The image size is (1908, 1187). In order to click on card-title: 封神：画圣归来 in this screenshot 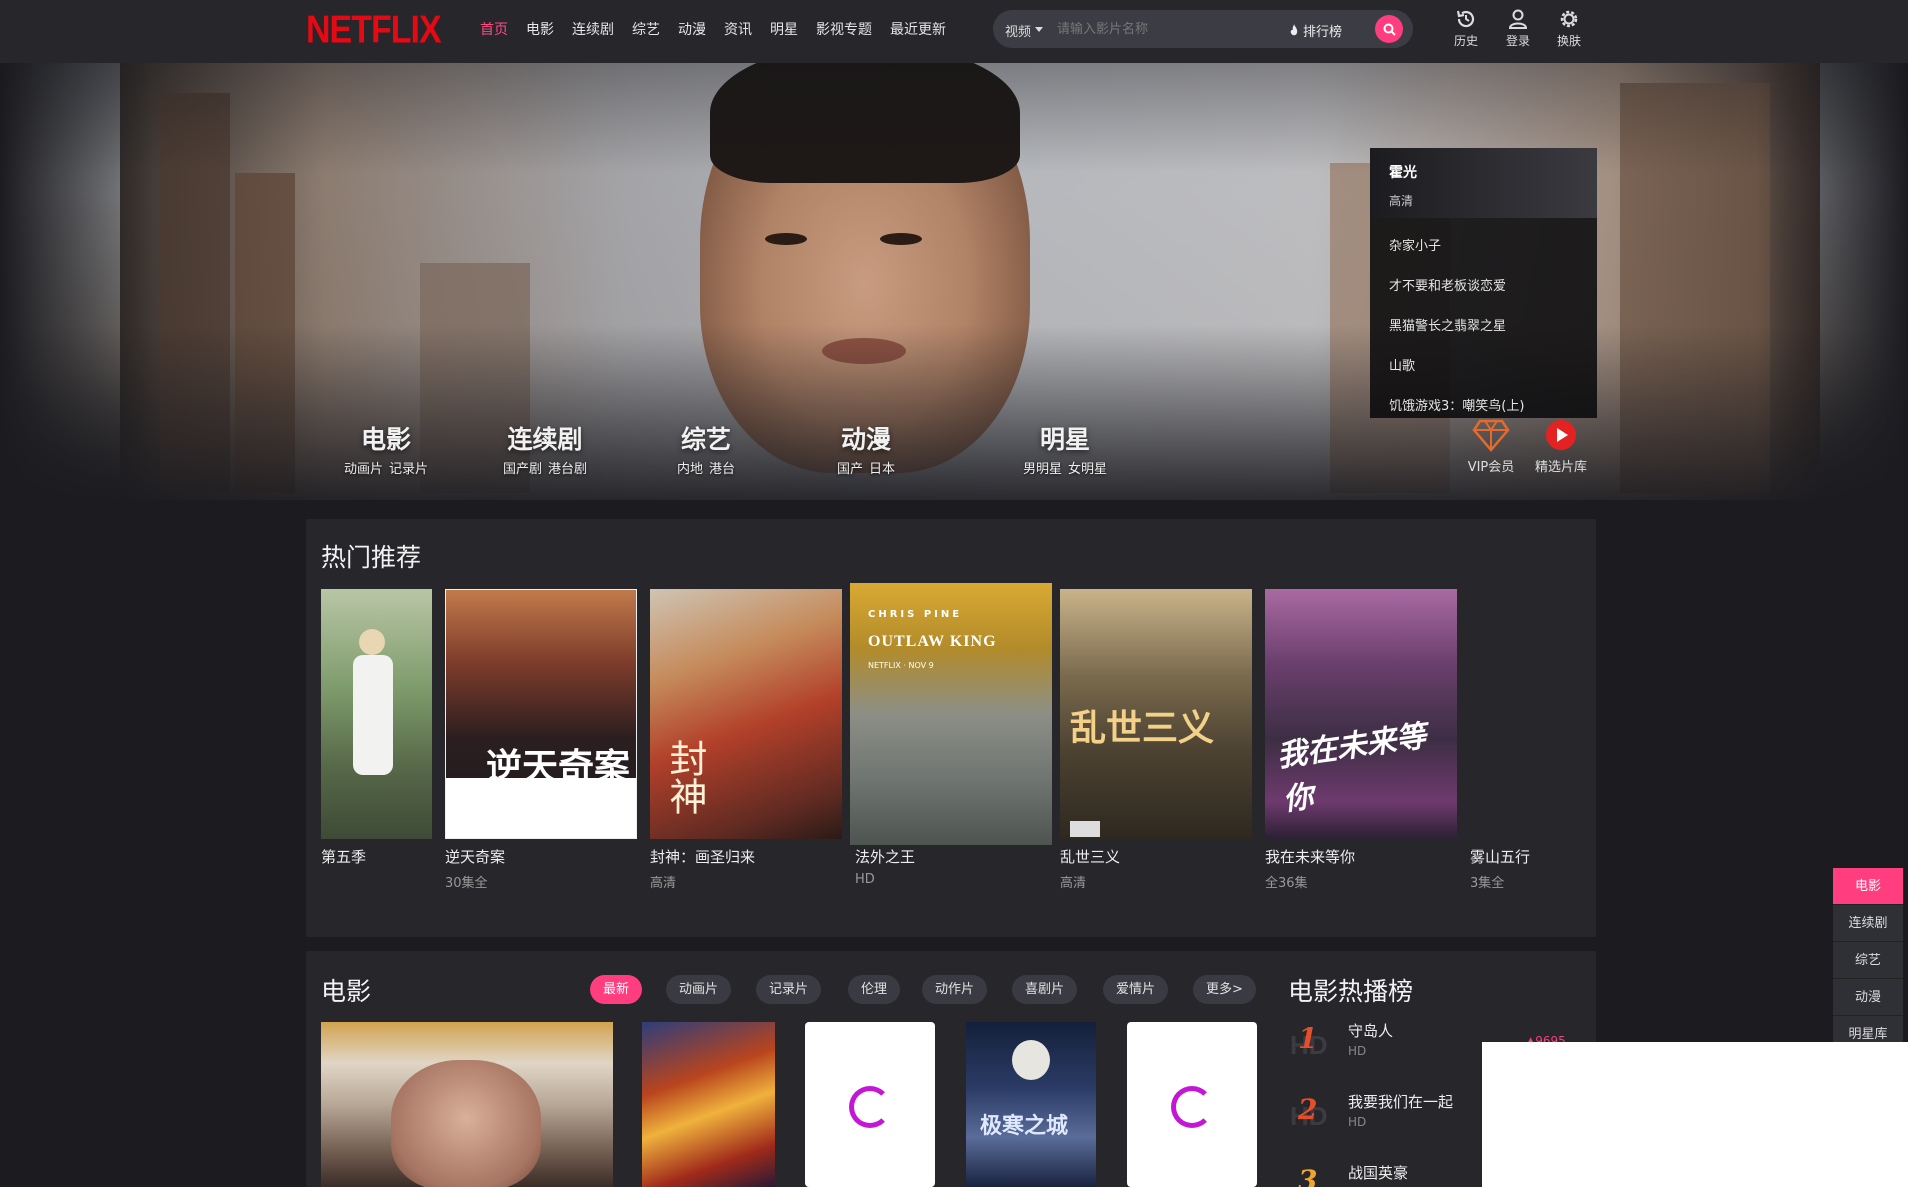, I will do `click(702, 856)`.